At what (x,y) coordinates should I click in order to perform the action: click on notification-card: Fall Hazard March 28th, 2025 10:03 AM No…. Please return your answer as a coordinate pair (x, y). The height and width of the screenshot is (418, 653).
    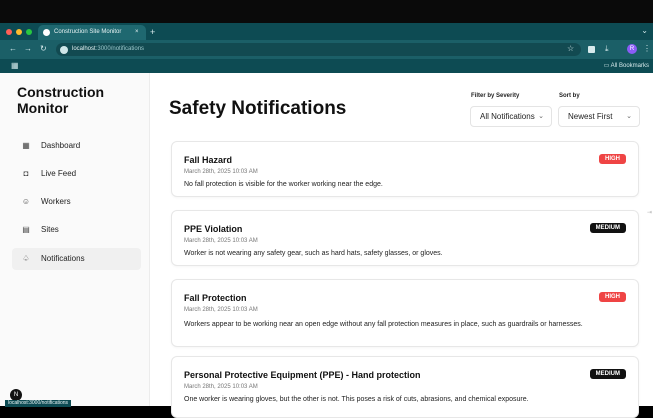
    Looking at the image, I should click on (405, 169).